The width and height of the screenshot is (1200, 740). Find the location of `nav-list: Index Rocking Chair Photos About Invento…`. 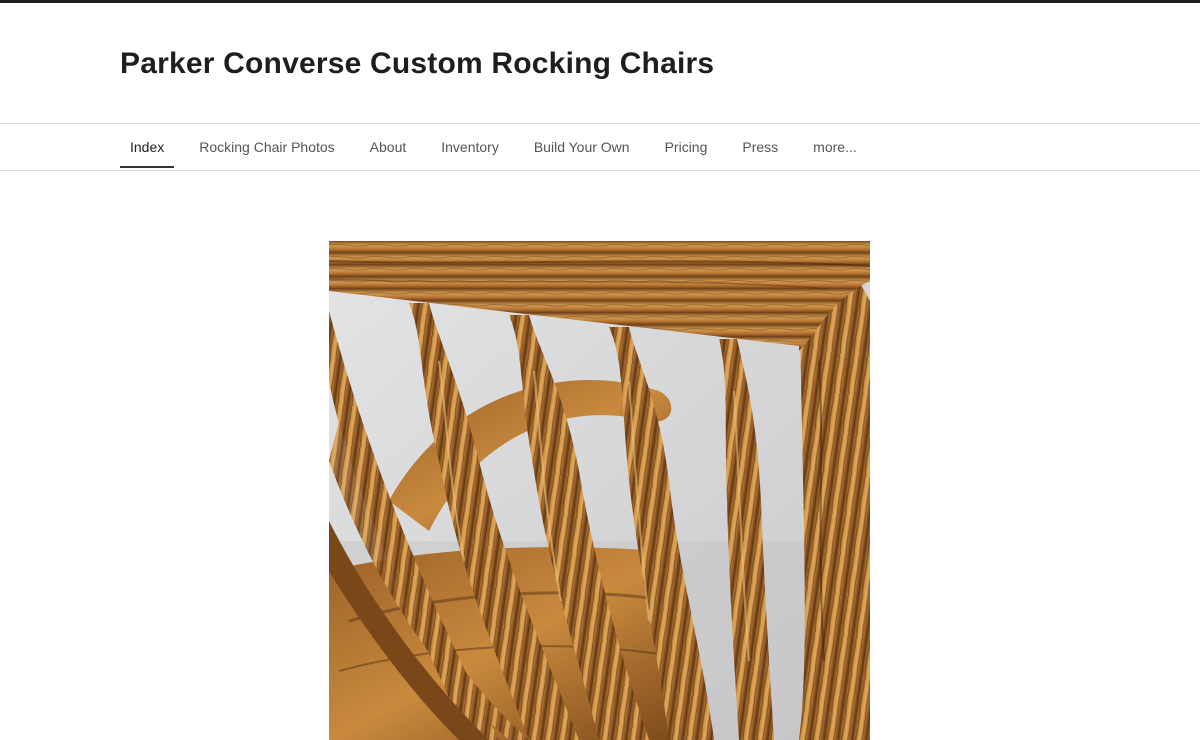

nav-list: Index Rocking Chair Photos About Invento… is located at coordinates (493, 147).